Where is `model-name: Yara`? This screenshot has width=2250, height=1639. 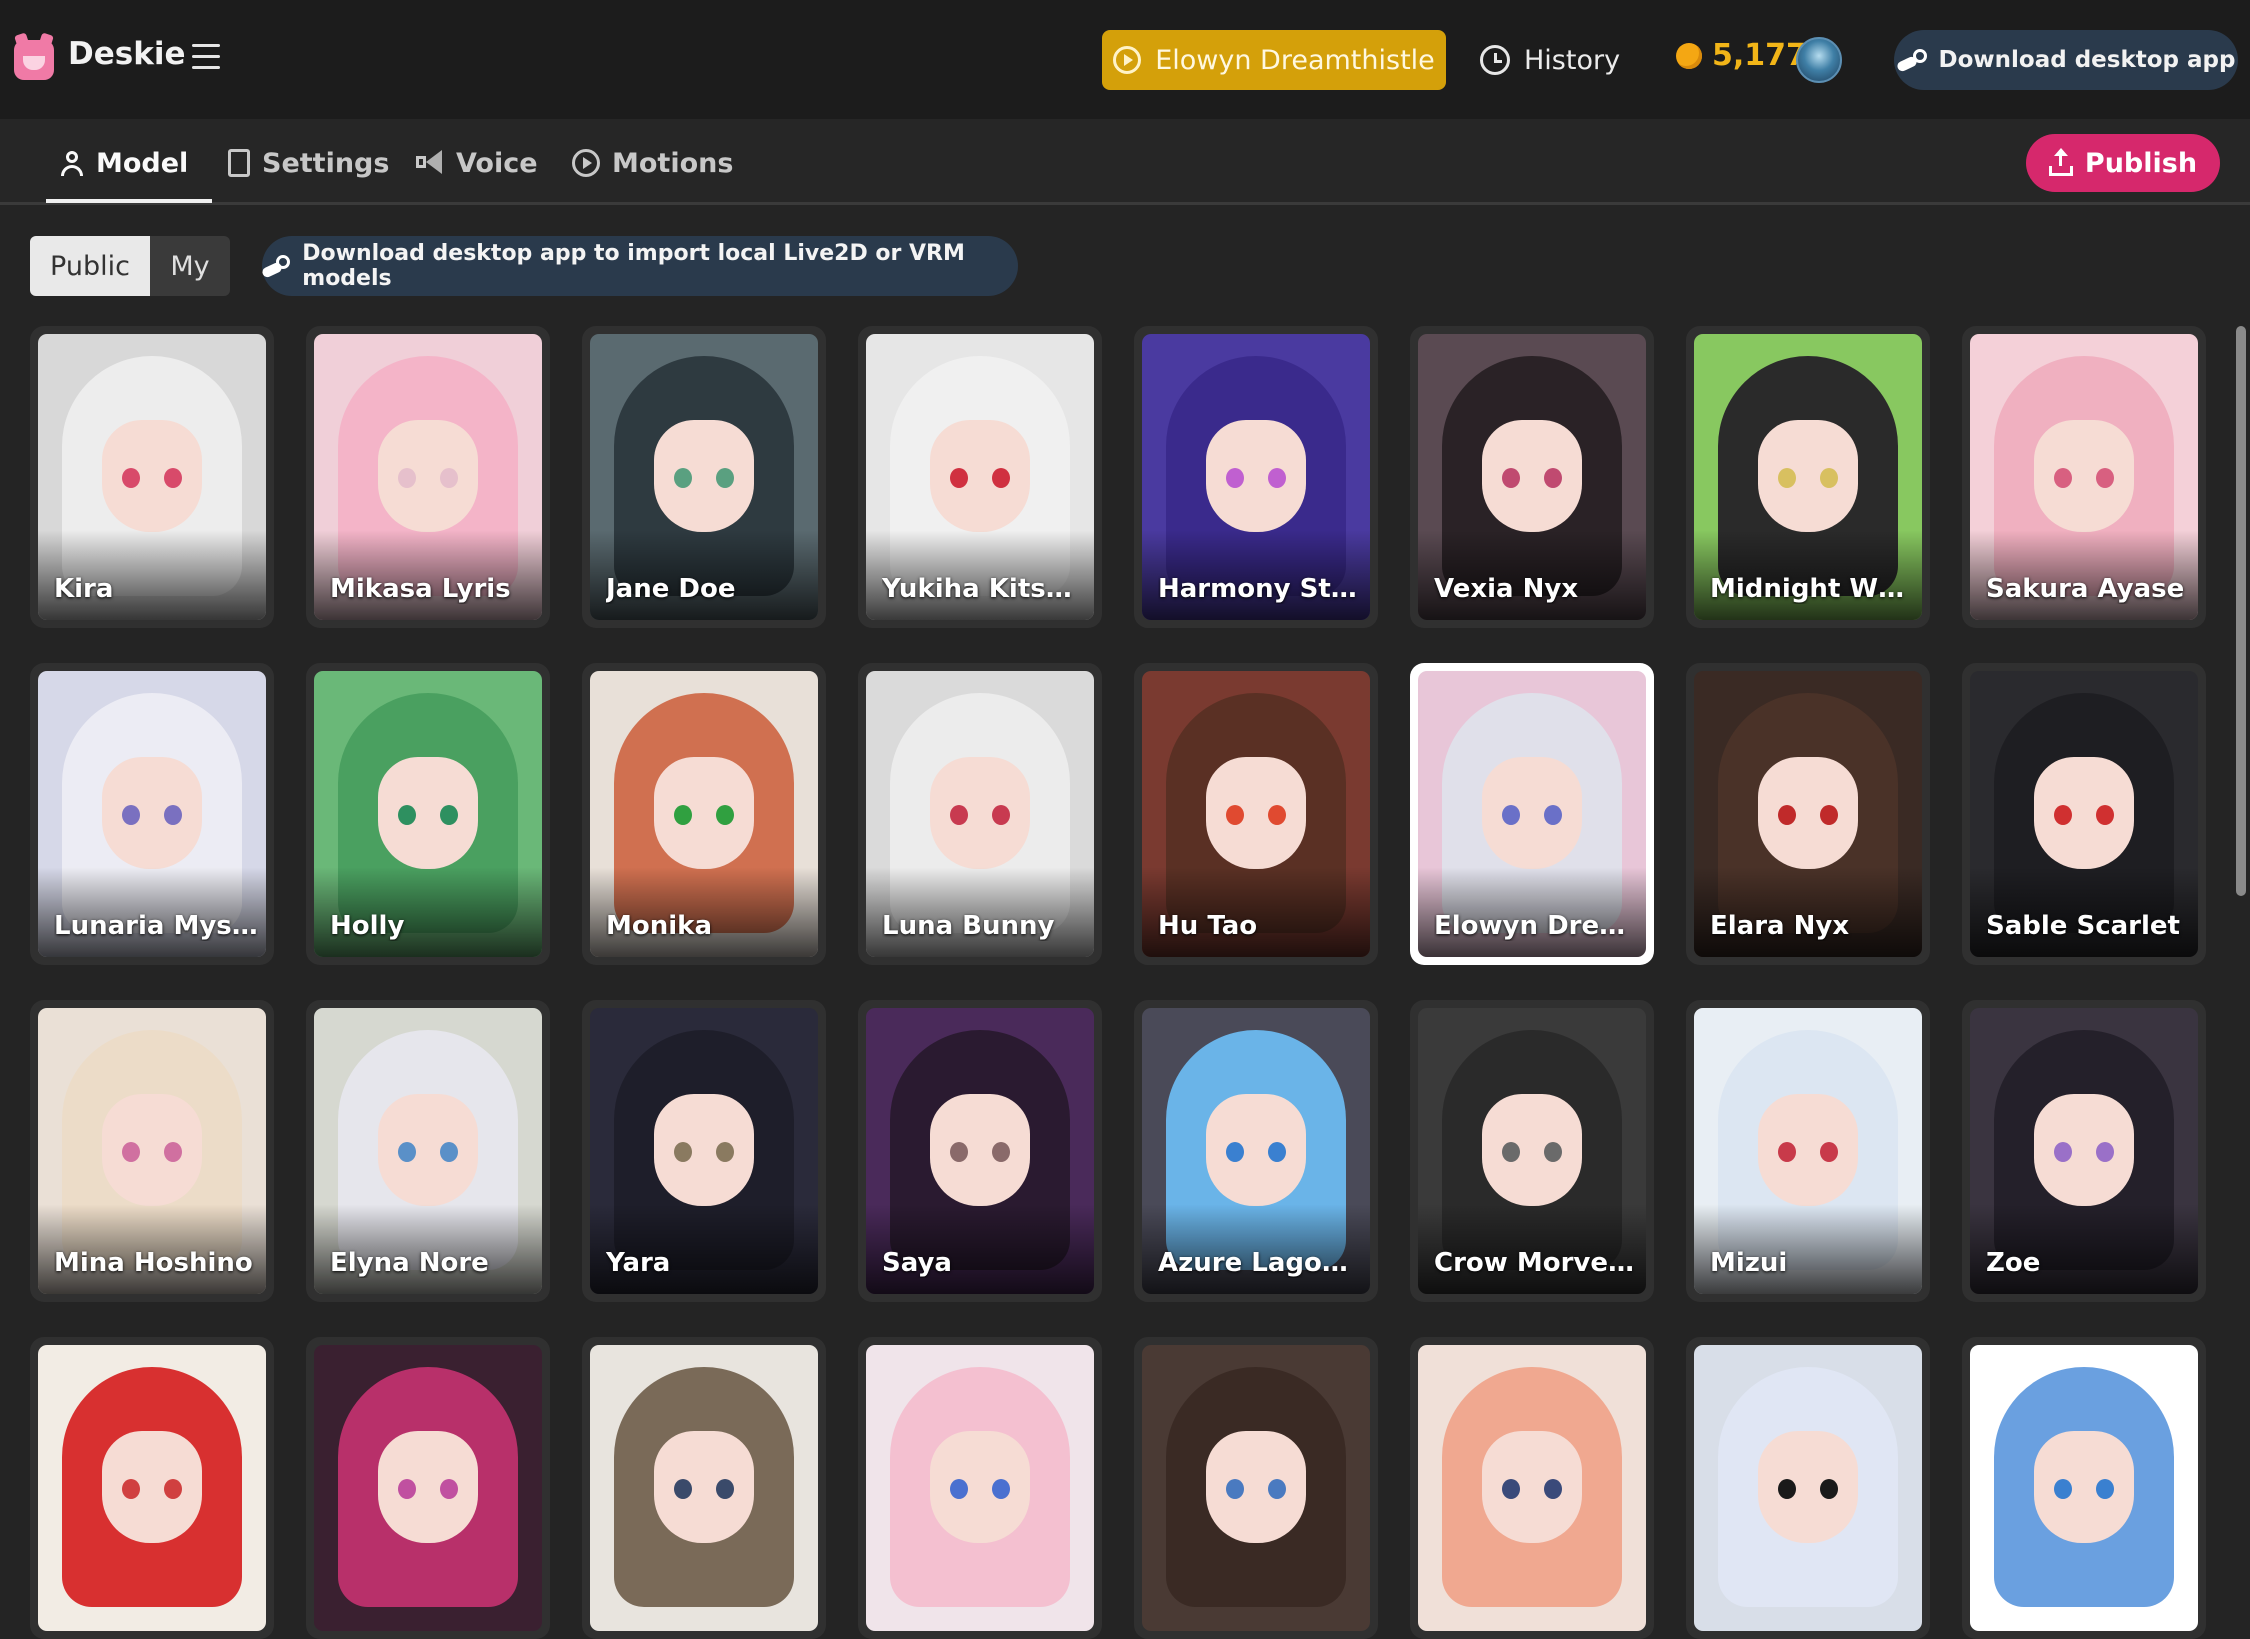 model-name: Yara is located at coordinates (638, 1263).